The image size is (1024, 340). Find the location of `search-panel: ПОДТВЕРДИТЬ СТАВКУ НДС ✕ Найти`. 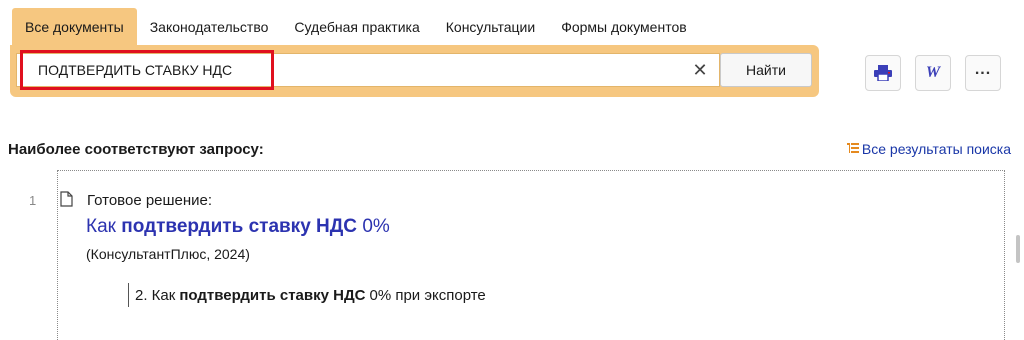

search-panel: ПОДТВЕРДИТЬ СТАВКУ НДС ✕ Найти is located at coordinates (414, 71).